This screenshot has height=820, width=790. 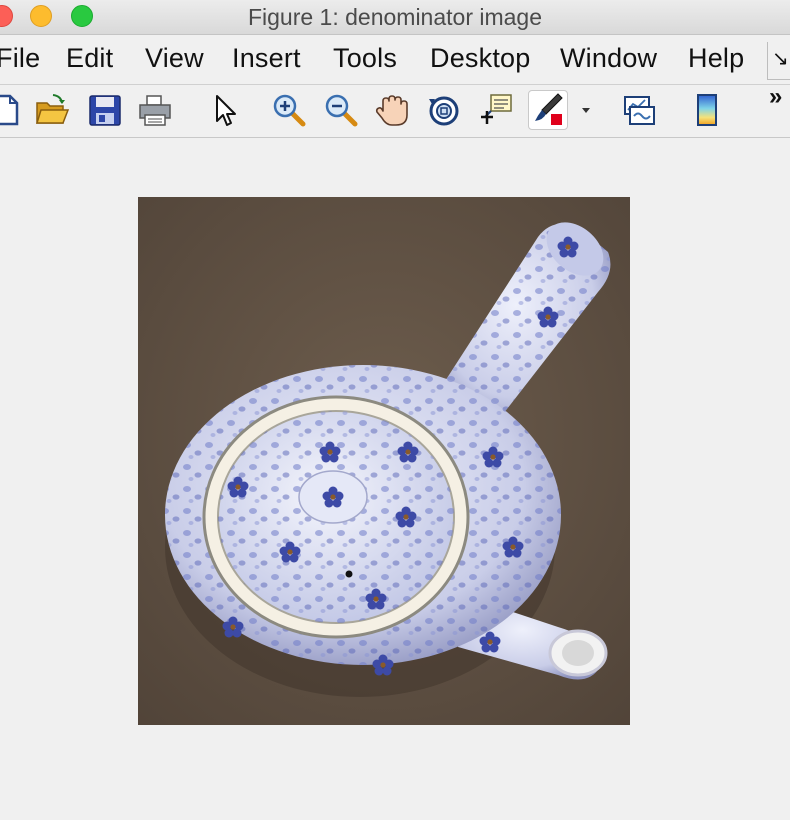 I want to click on menu-help: Help, so click(x=716, y=58).